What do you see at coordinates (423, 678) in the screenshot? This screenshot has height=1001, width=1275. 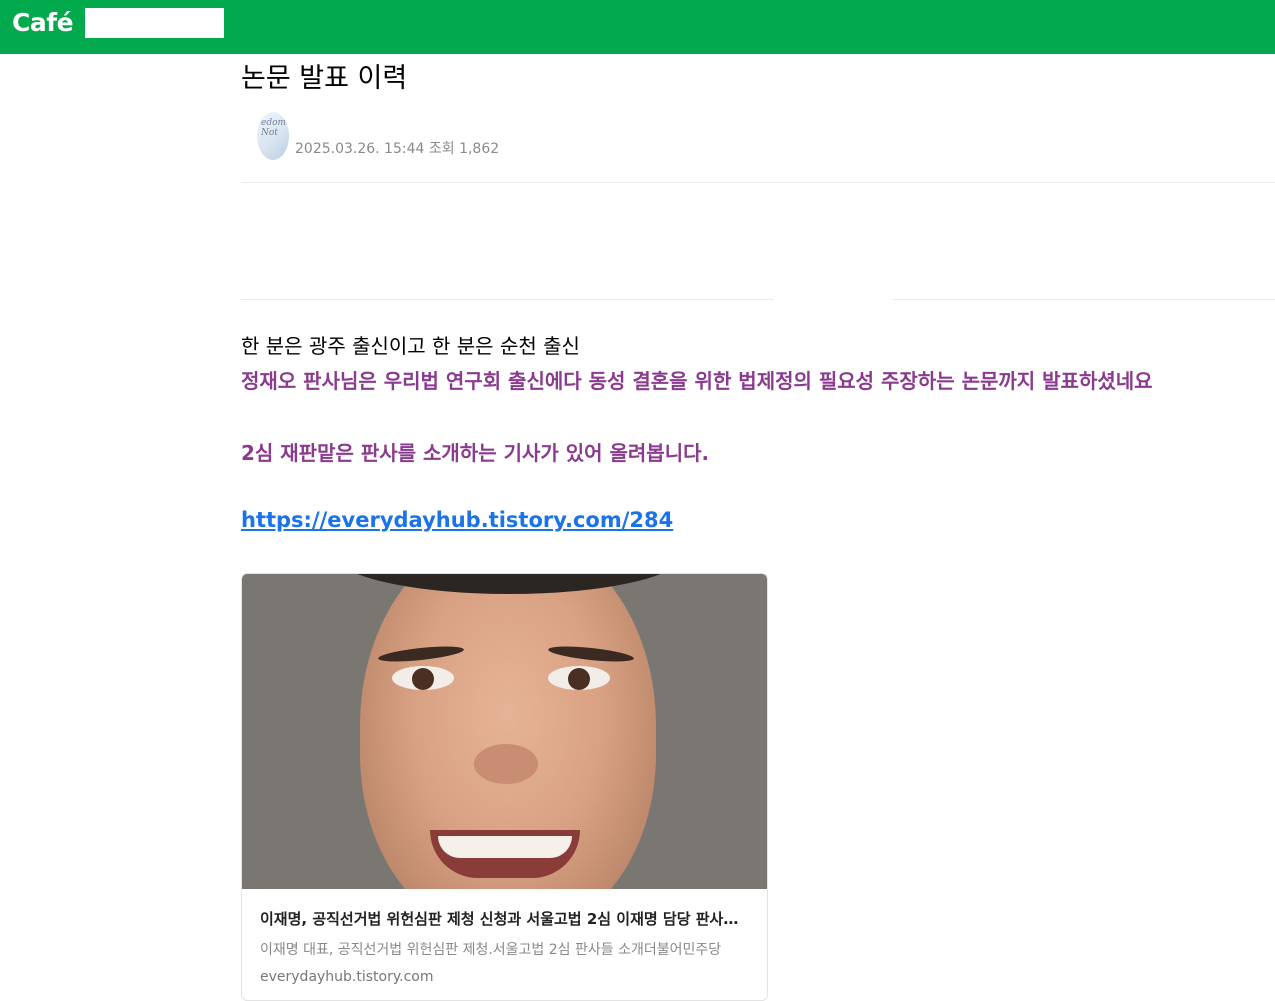 I see `portrait-eye-left` at bounding box center [423, 678].